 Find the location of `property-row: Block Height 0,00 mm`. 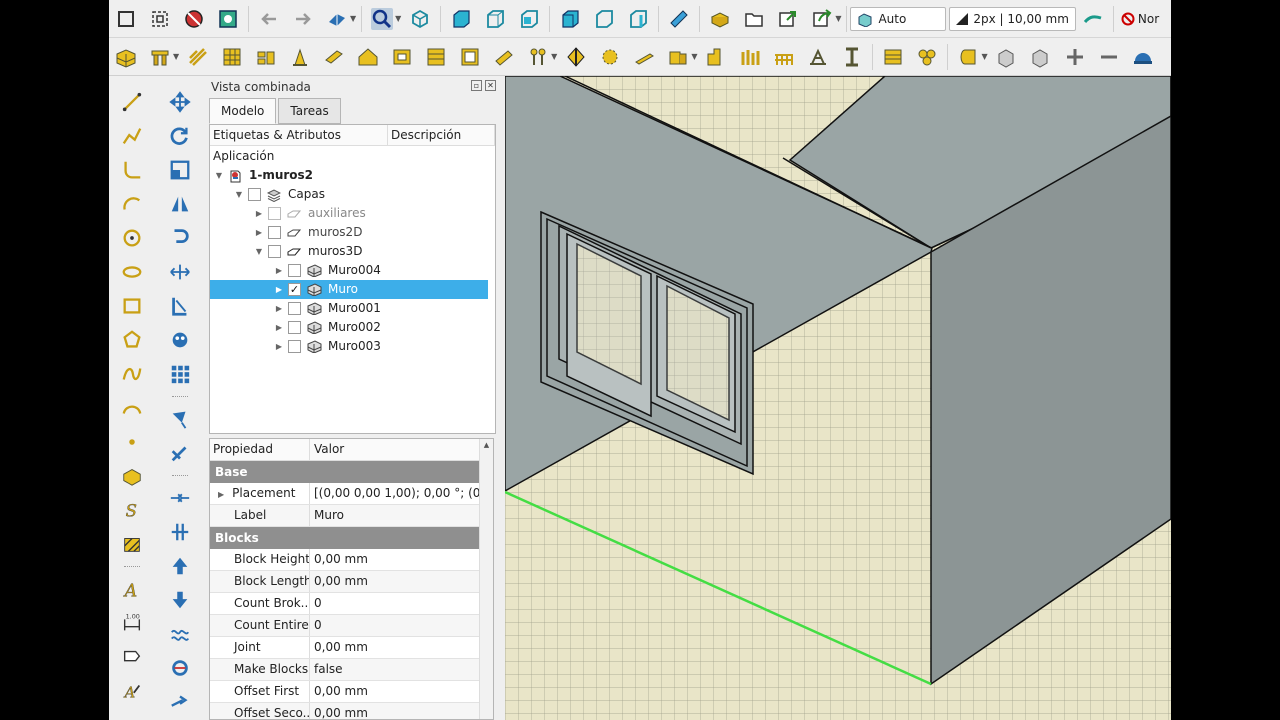

property-row: Block Height 0,00 mm is located at coordinates (351, 560).